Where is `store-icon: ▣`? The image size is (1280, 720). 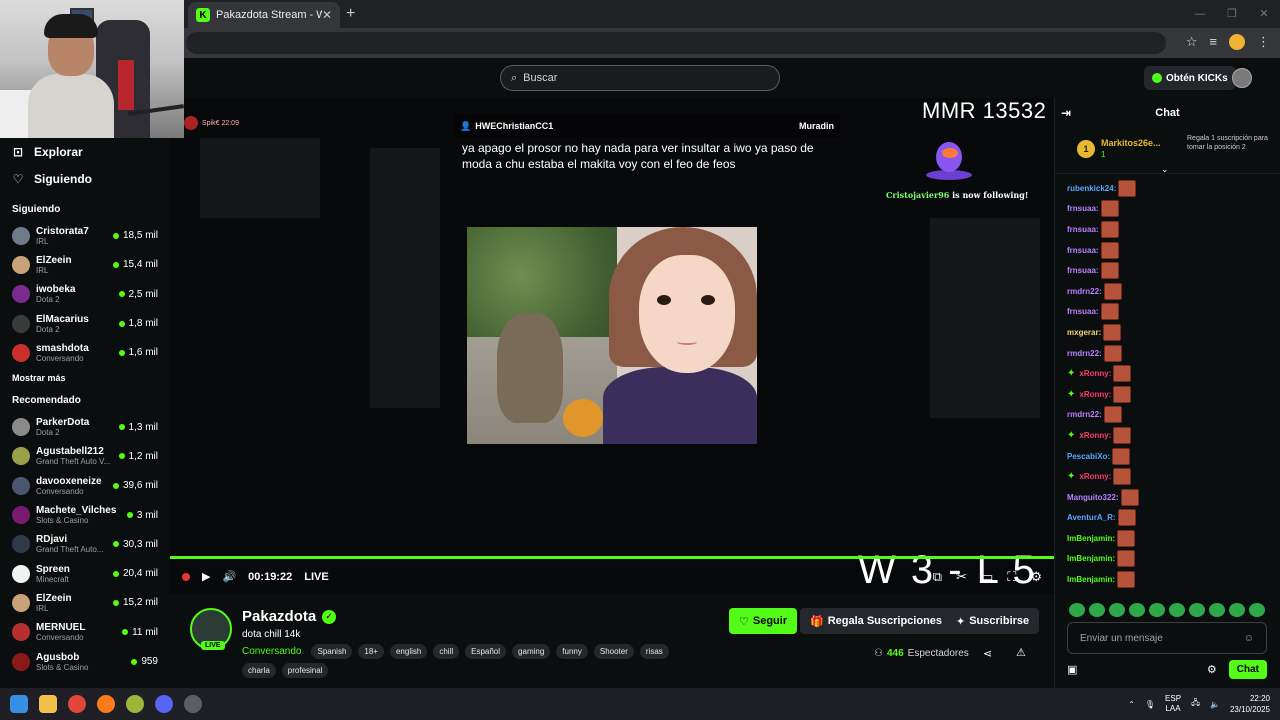 store-icon: ▣ is located at coordinates (1072, 669).